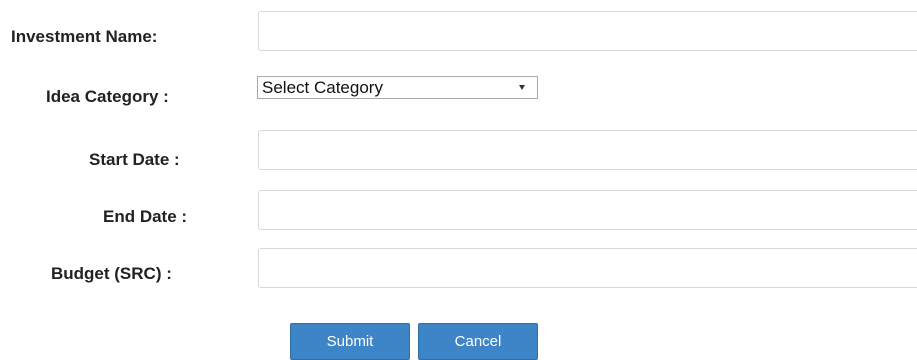 The height and width of the screenshot is (360, 917). I want to click on idea-category-label: Idea Category :, so click(107, 96).